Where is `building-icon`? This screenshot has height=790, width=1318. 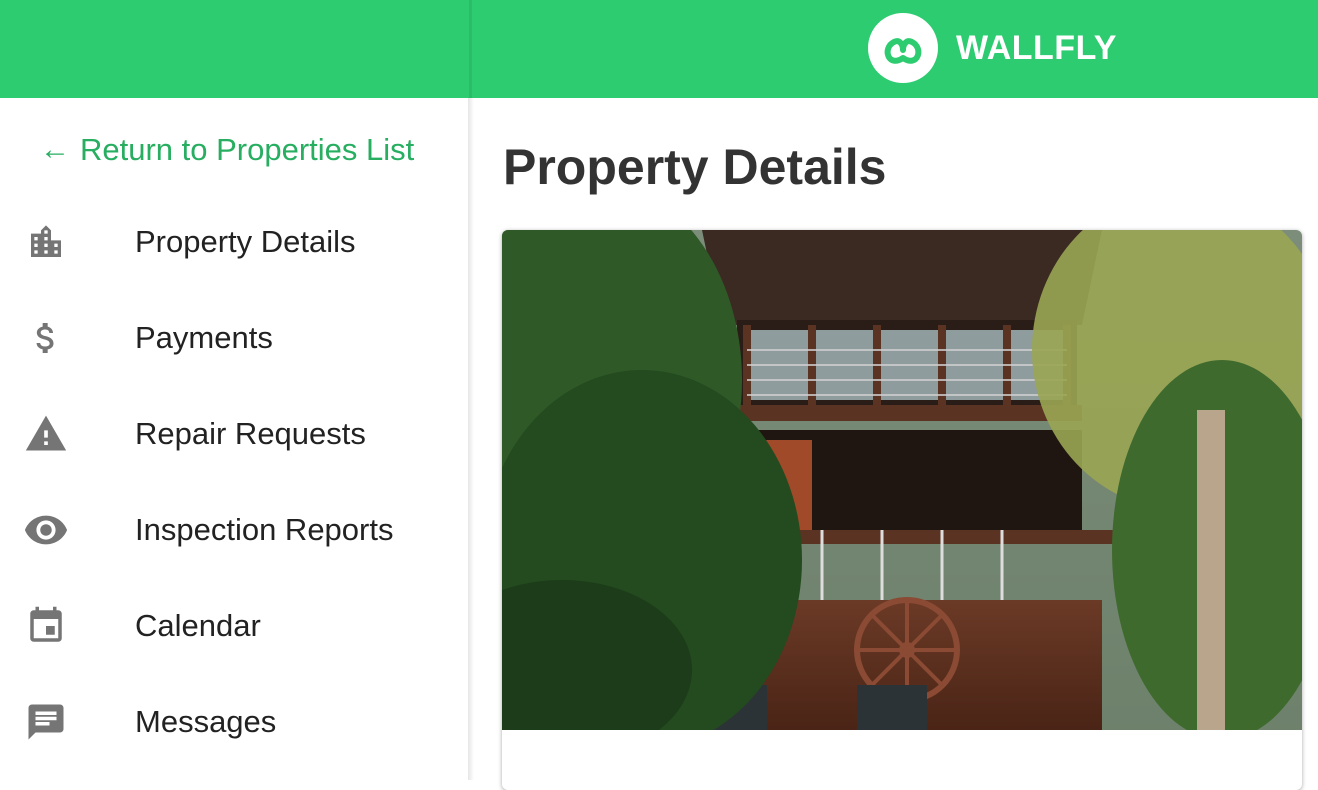 building-icon is located at coordinates (46, 242).